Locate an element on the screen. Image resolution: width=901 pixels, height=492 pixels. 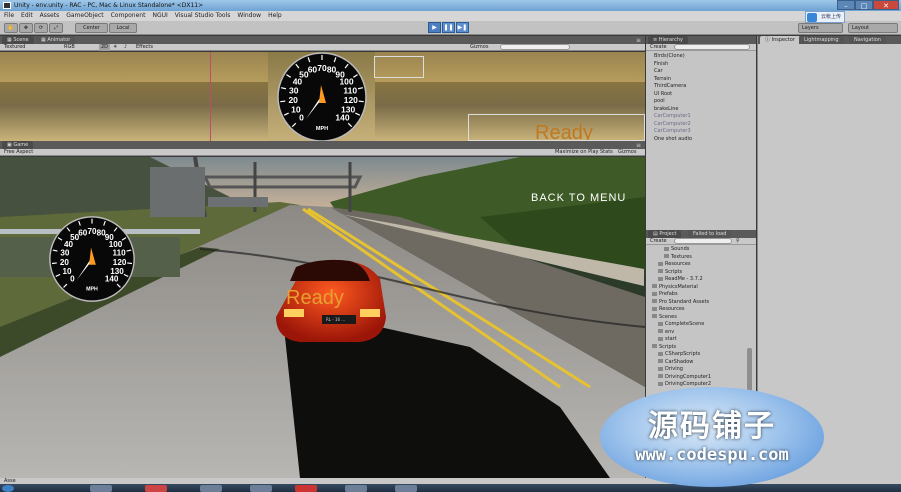
project-item: Driving is located at coordinates (670, 369).